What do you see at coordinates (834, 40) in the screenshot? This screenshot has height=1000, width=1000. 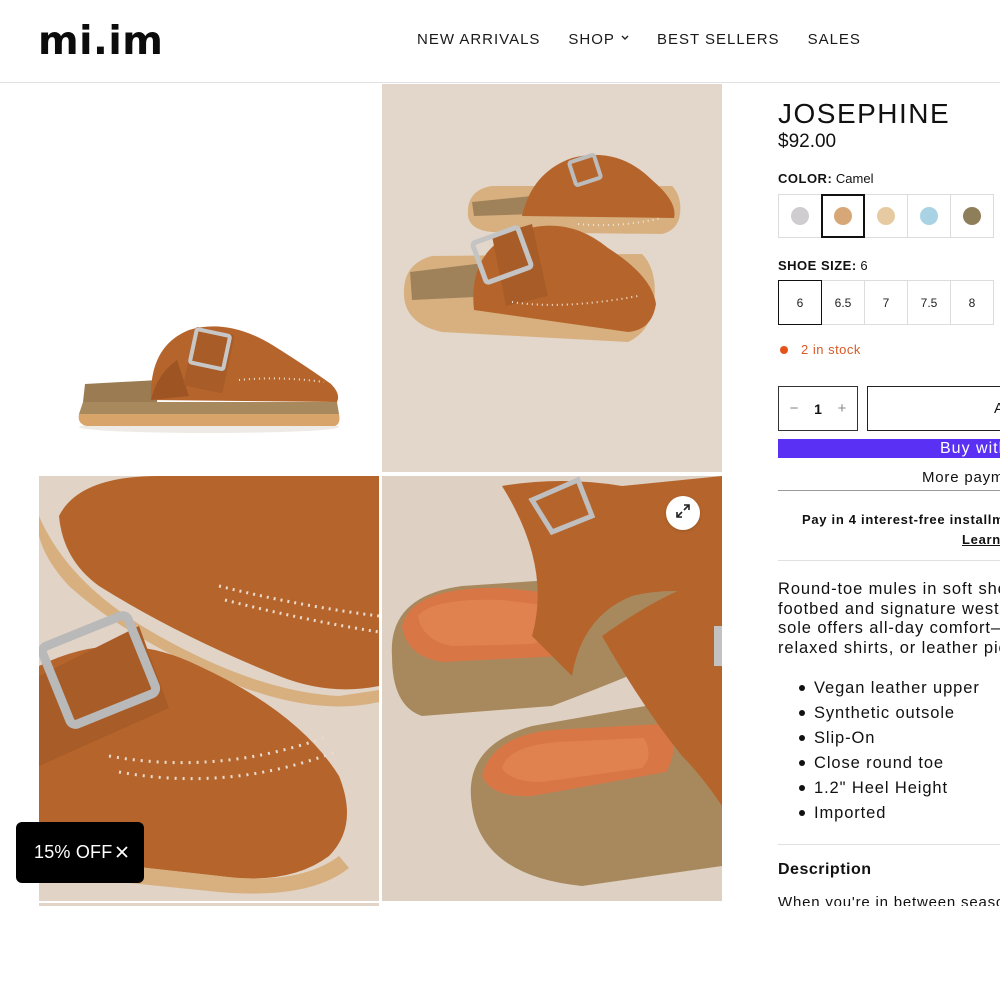 I see `nav-sales: SALES` at bounding box center [834, 40].